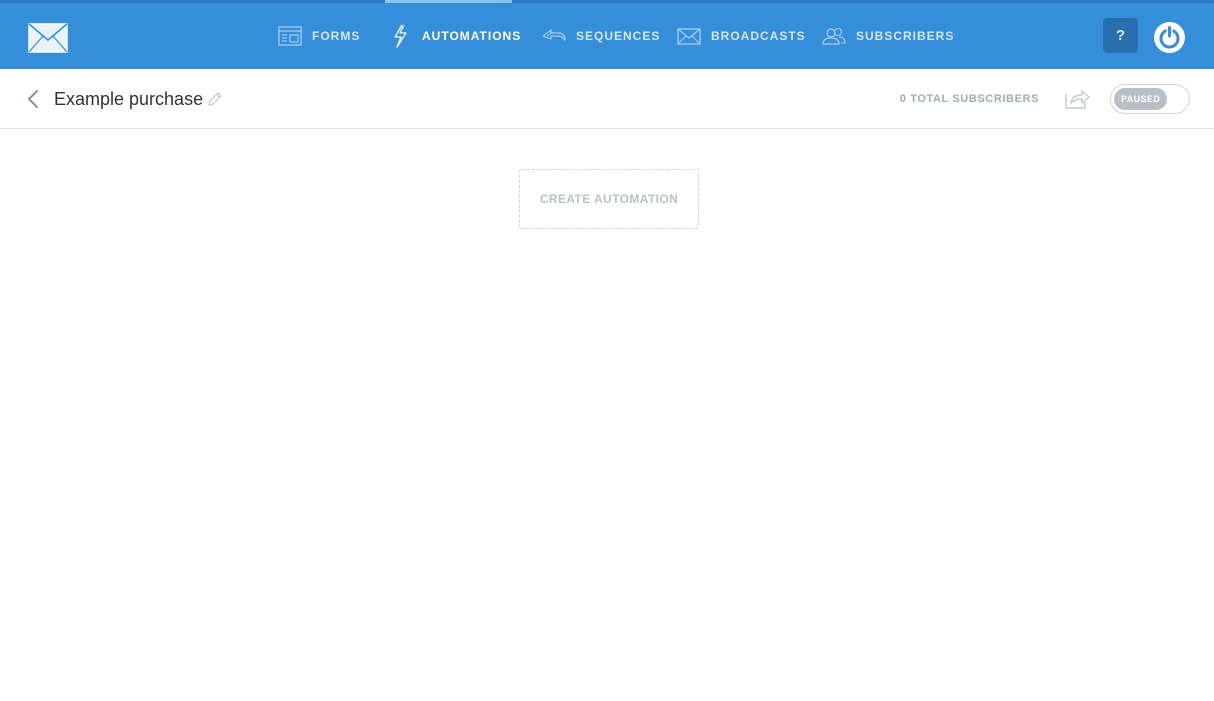 The image size is (1214, 701). What do you see at coordinates (472, 36) in the screenshot?
I see `nav-label-automations: AUTOMATIONS` at bounding box center [472, 36].